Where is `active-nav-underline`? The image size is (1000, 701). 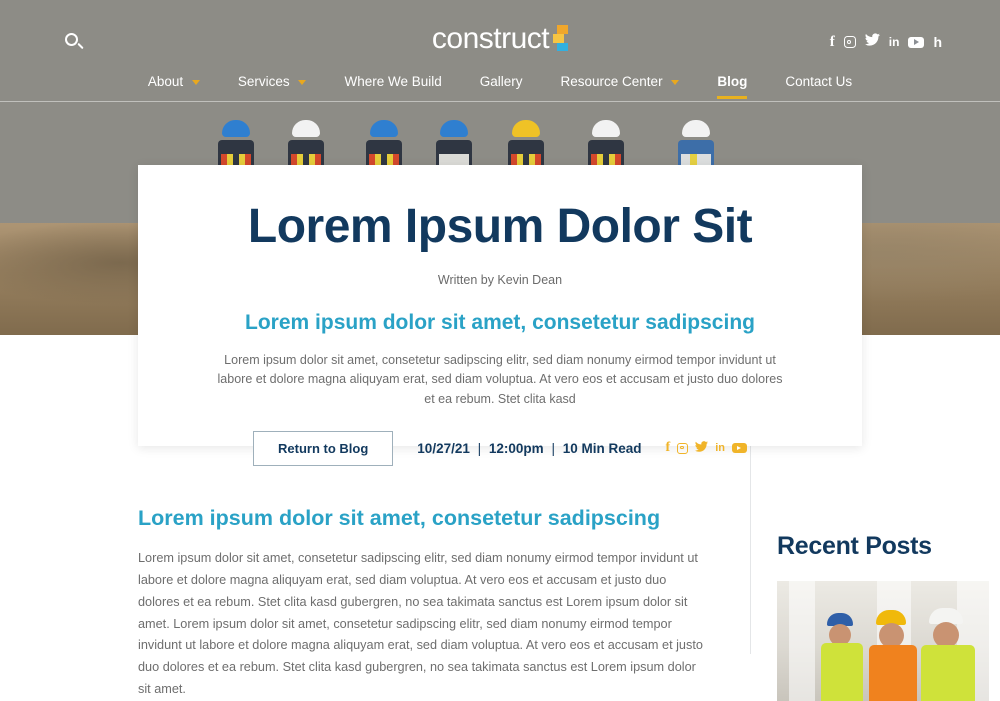
active-nav-underline is located at coordinates (732, 97).